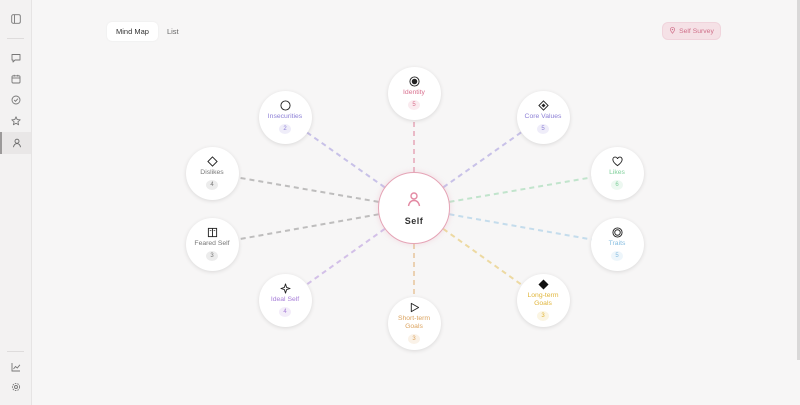 The image size is (800, 405). I want to click on node-likes: Likes 6, so click(617, 173).